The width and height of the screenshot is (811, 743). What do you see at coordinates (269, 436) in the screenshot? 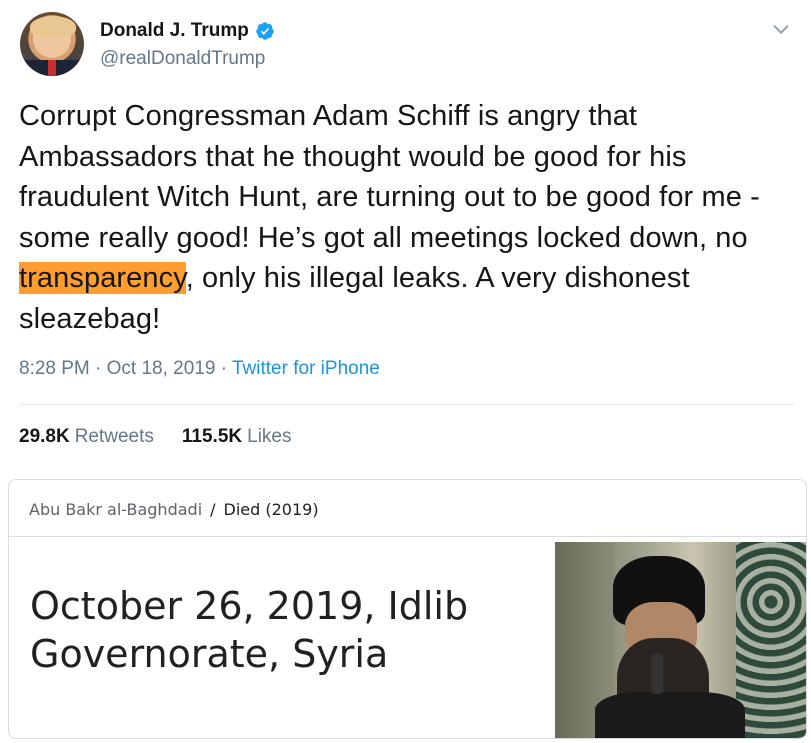
I see `likes-label: Likes` at bounding box center [269, 436].